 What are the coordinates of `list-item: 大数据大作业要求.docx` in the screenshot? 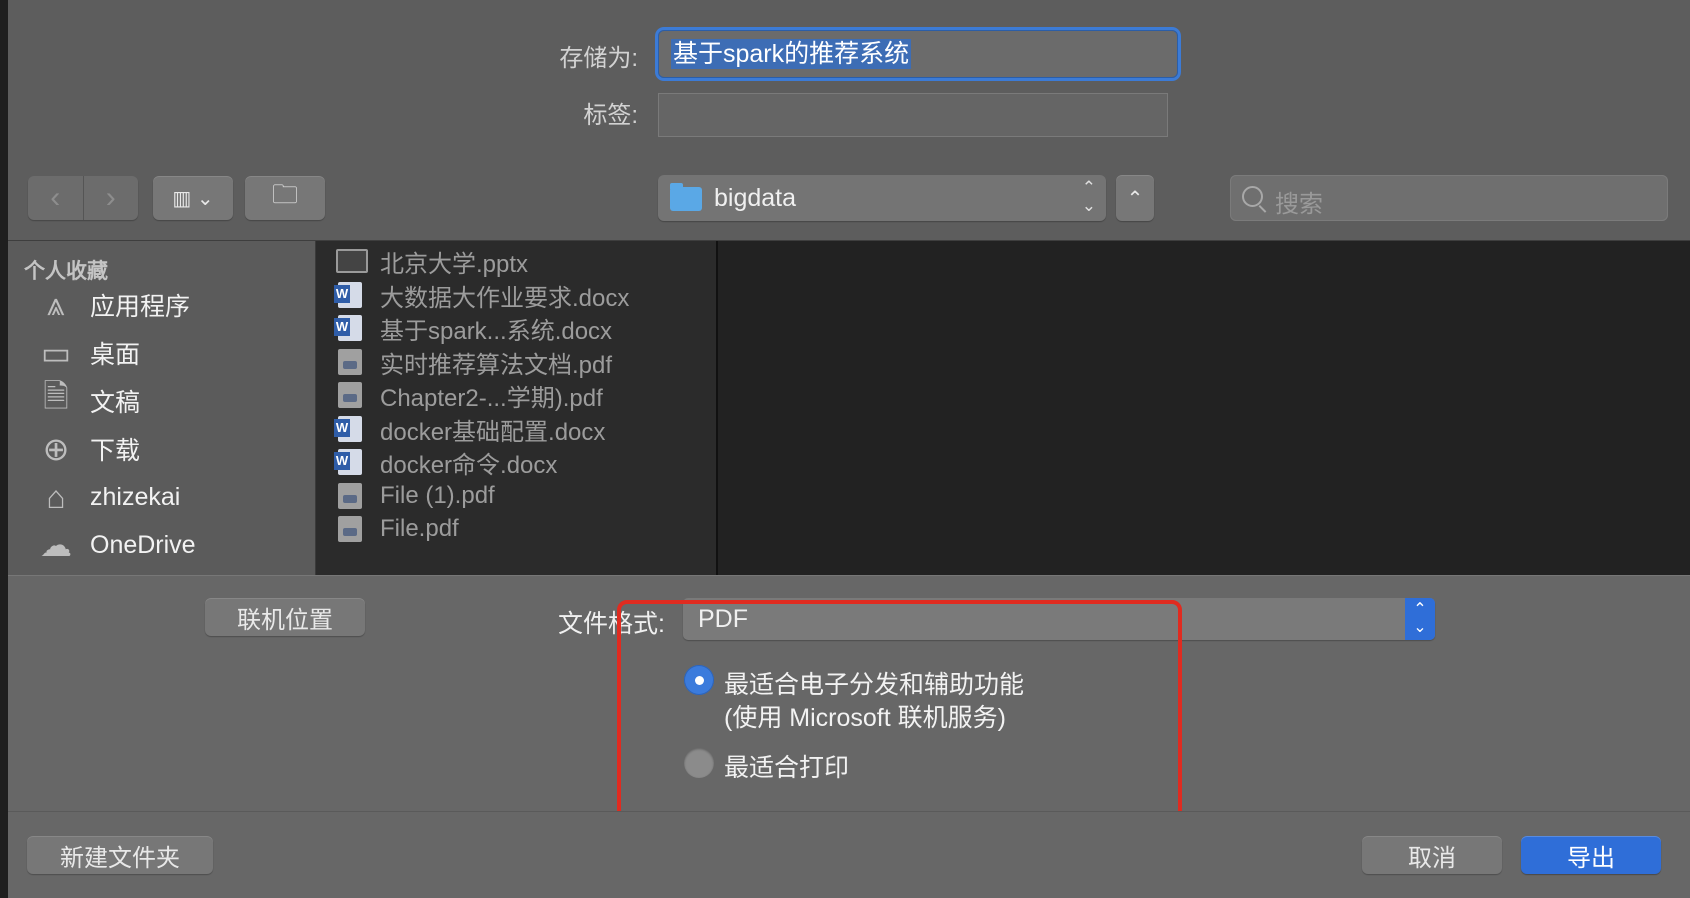 It's located at (516, 295).